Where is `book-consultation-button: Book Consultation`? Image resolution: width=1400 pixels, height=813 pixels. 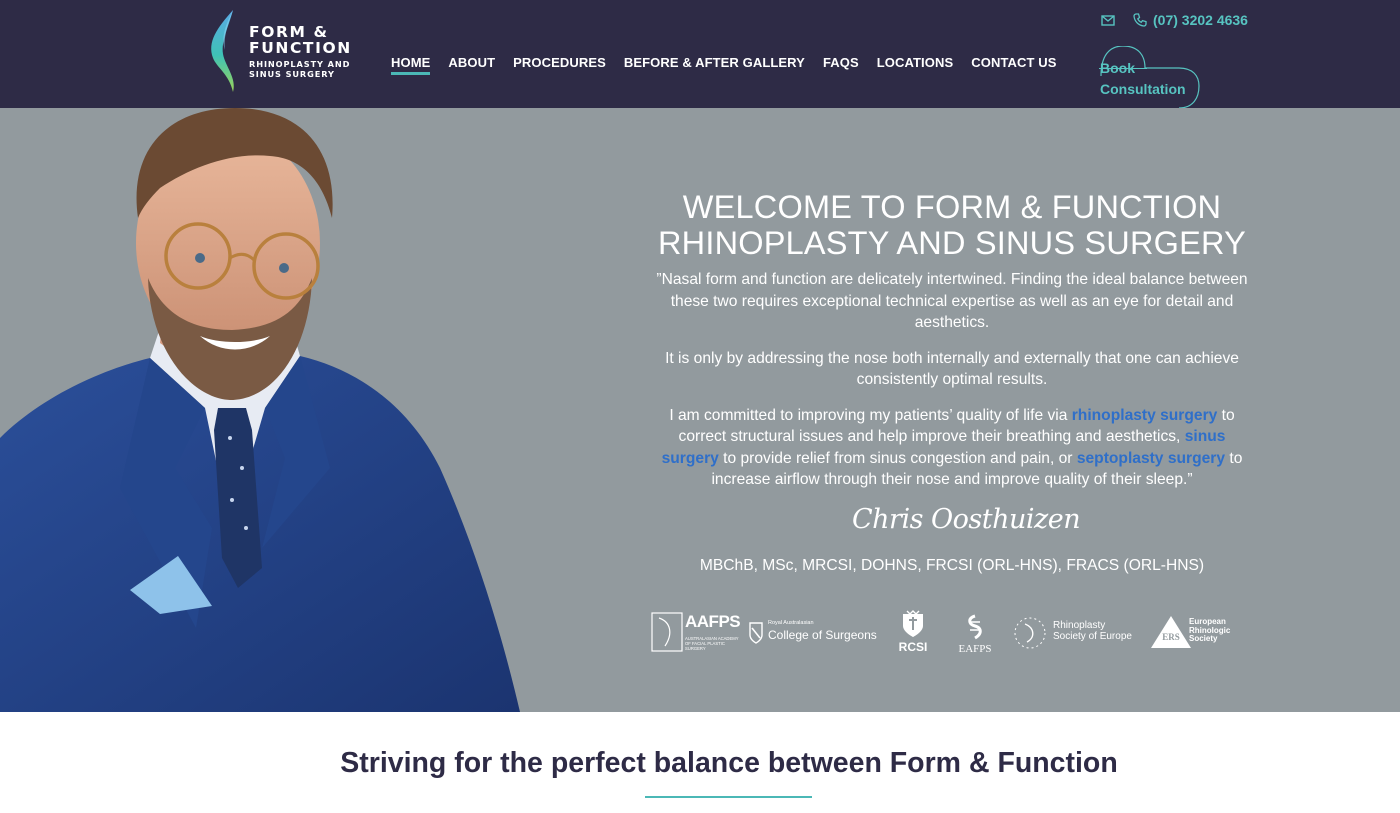
book-consultation-button: Book Consultation is located at coordinates (1151, 77).